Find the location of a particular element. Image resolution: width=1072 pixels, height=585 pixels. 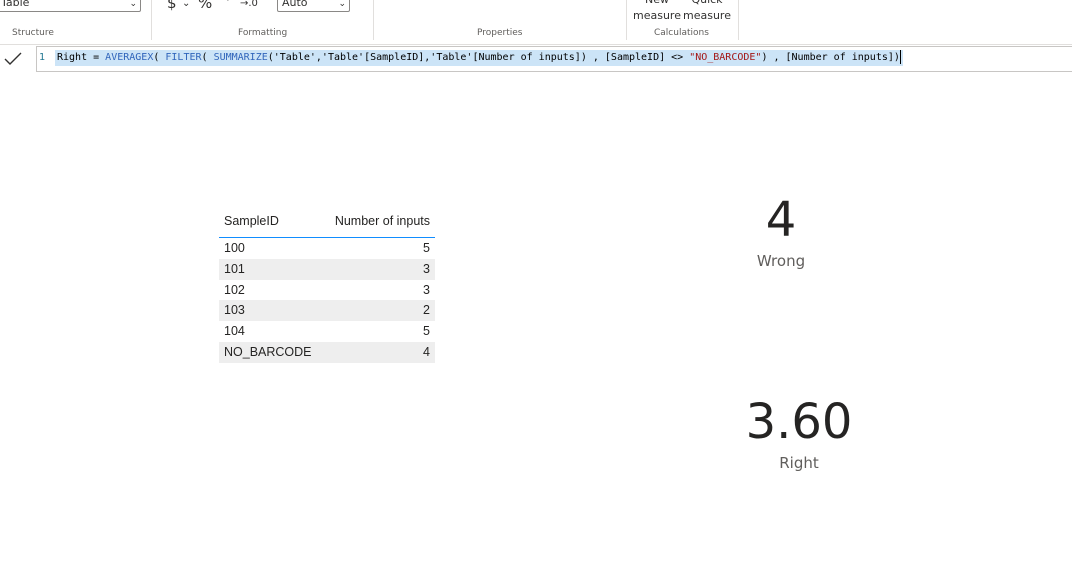

decimal-places-value: Auto is located at coordinates (295, 4).